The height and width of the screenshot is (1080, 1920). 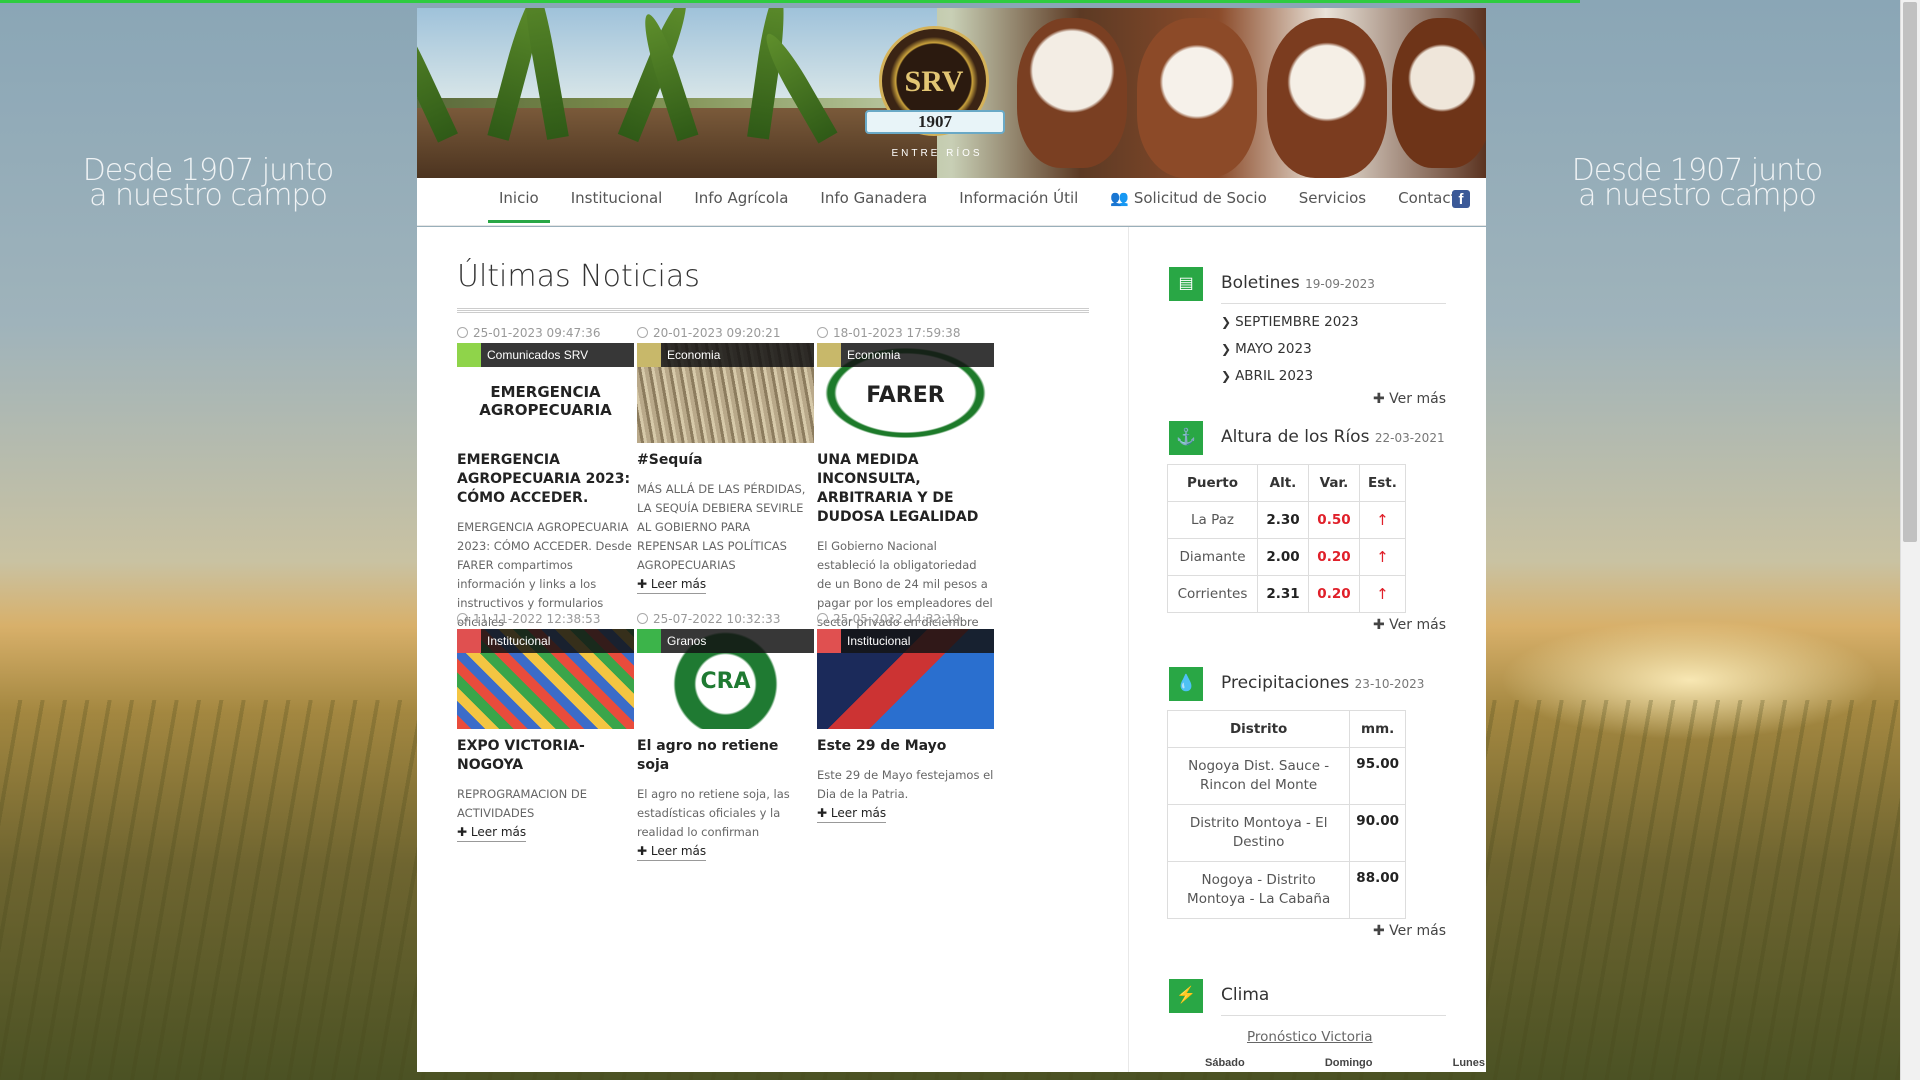 I want to click on title-divider, so click(x=773, y=310).